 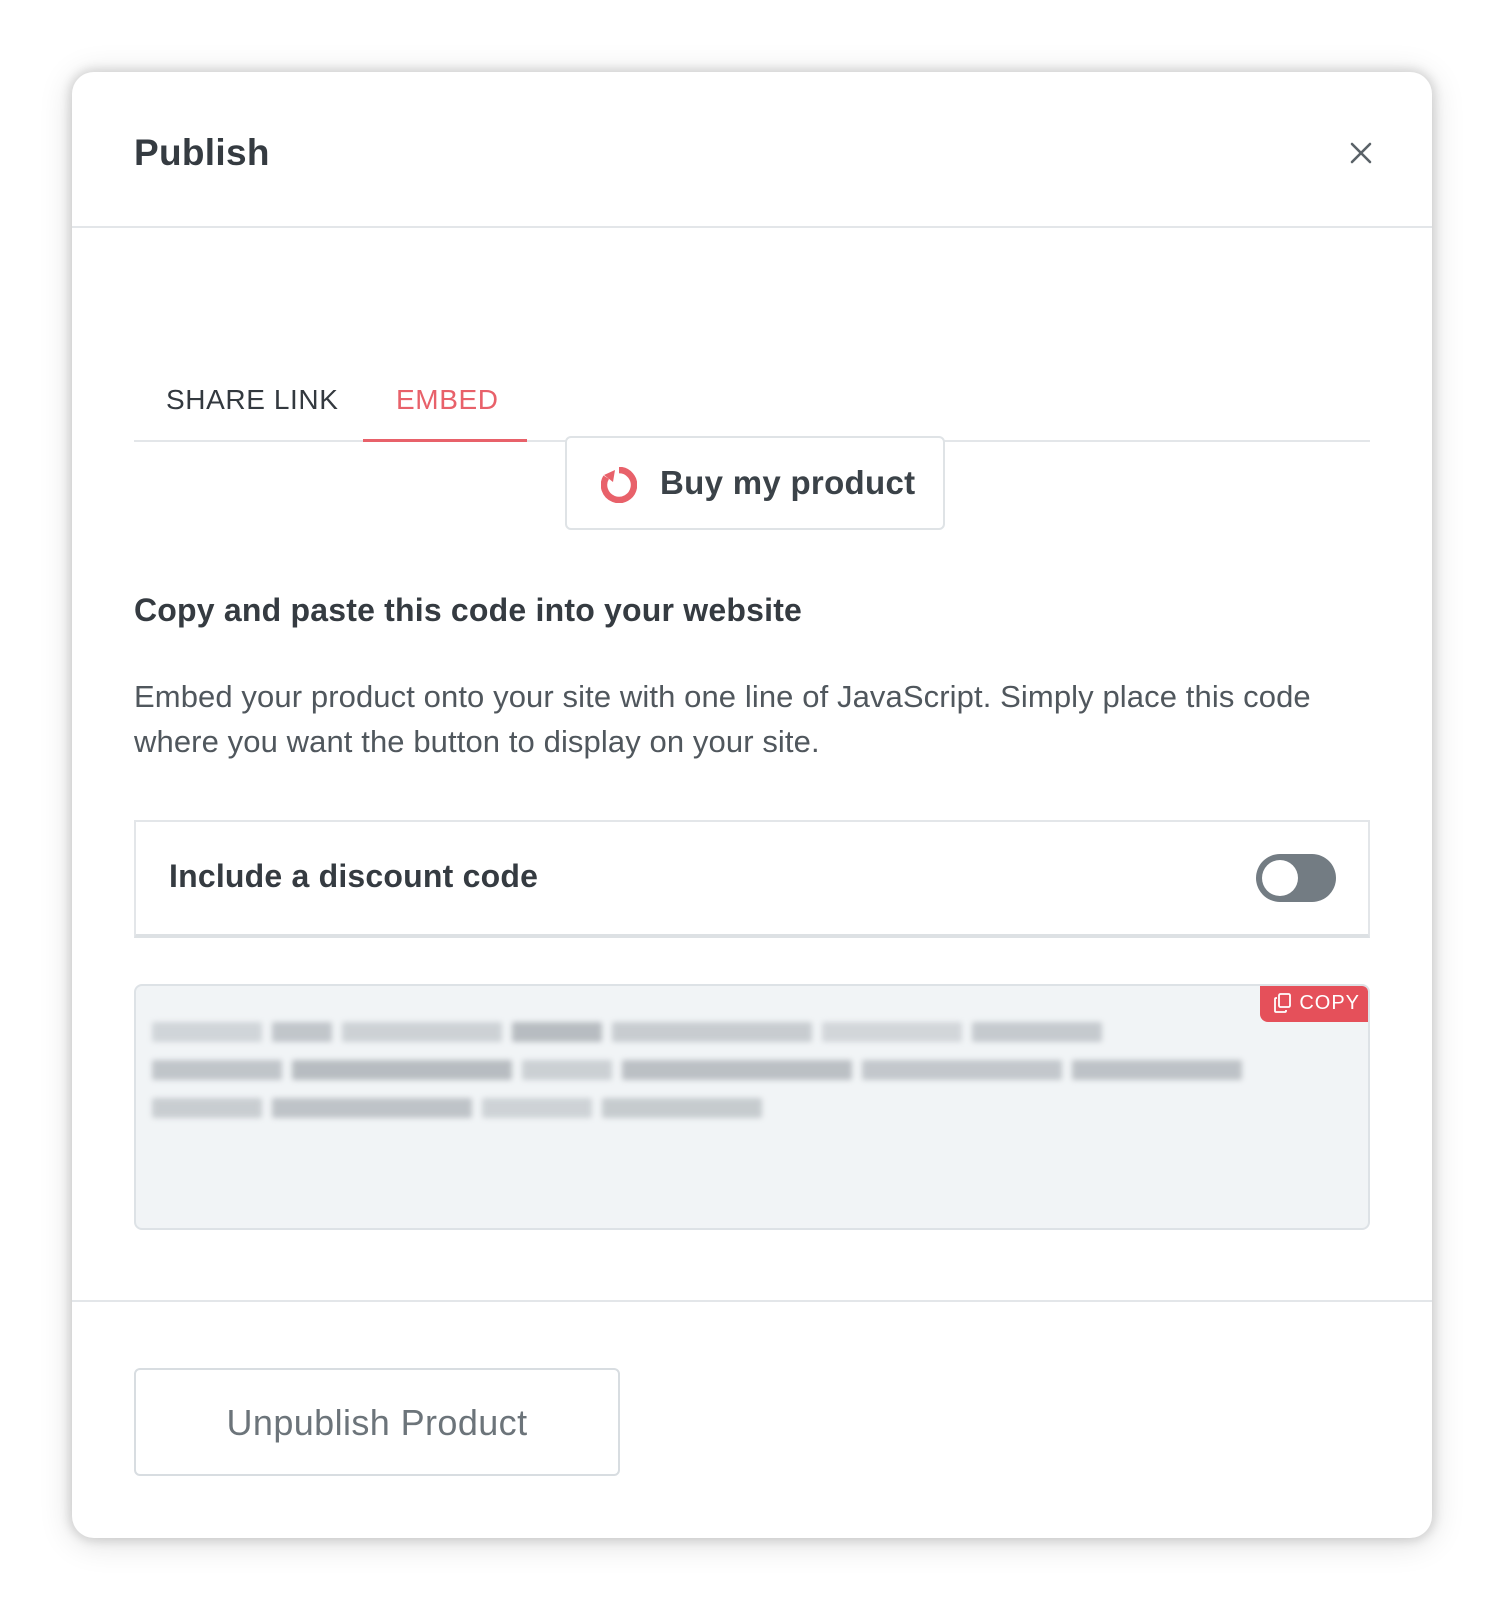 What do you see at coordinates (354, 876) in the screenshot?
I see `discount-code-label: Include a discount code` at bounding box center [354, 876].